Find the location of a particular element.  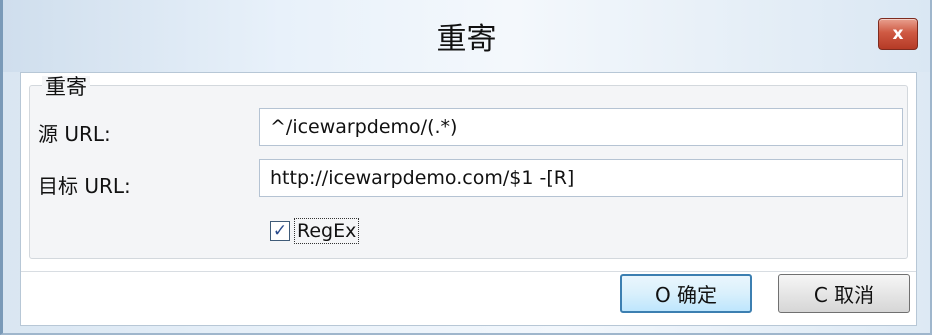

checkmark-icon: ✓ is located at coordinates (280, 230).